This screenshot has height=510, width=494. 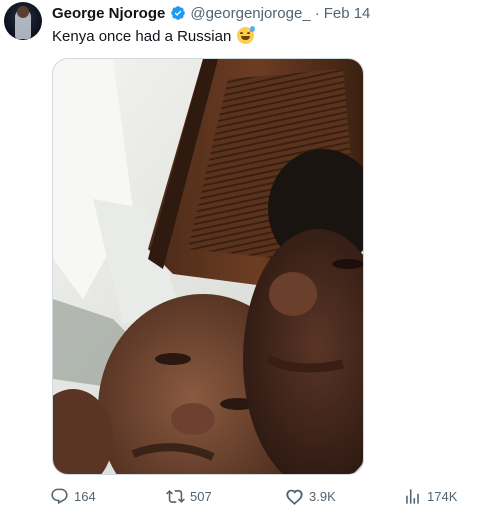 What do you see at coordinates (108, 13) in the screenshot?
I see `author-name: George Njoroge` at bounding box center [108, 13].